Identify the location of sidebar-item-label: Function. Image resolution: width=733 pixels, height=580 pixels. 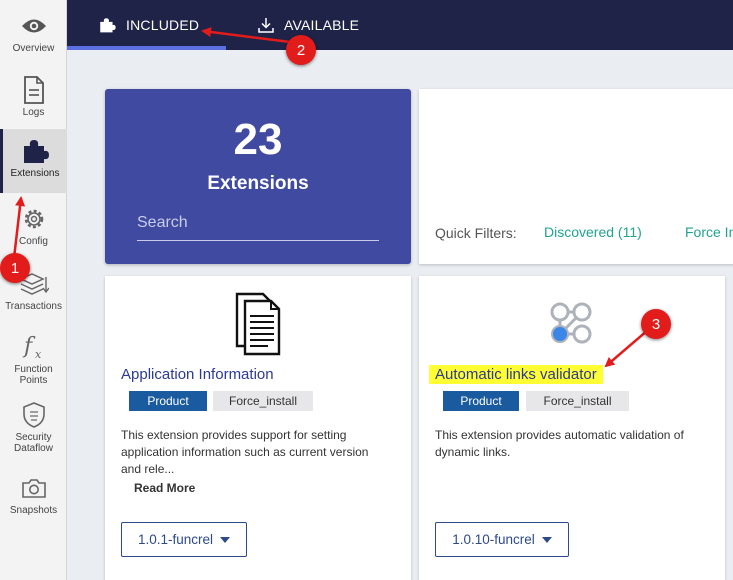
(33, 369).